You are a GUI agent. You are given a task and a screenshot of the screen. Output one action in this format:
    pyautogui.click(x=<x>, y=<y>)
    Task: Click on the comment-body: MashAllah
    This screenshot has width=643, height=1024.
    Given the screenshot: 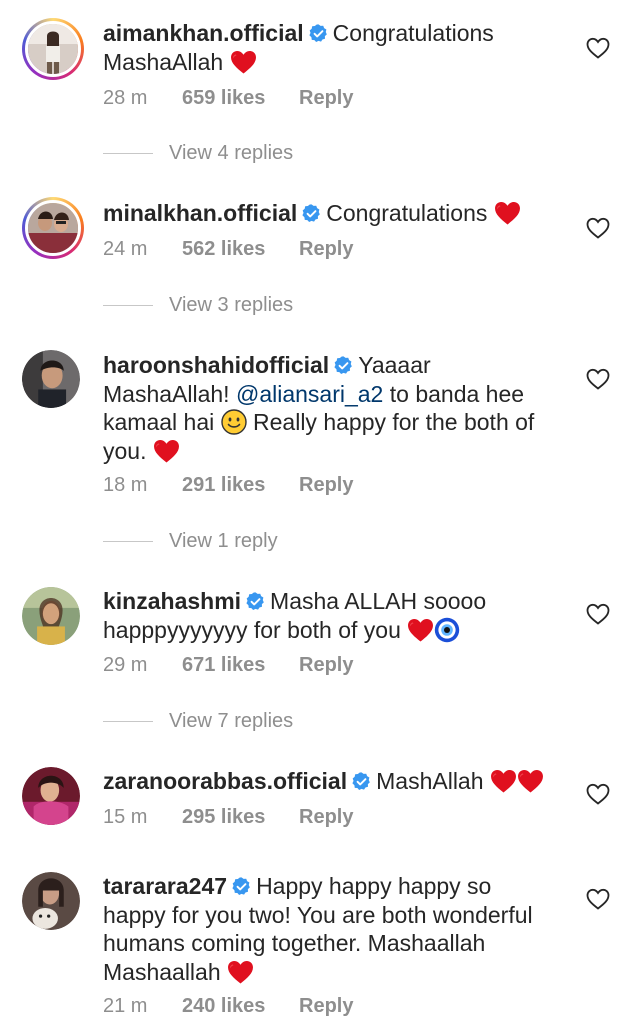 What is the action you would take?
    pyautogui.click(x=430, y=781)
    